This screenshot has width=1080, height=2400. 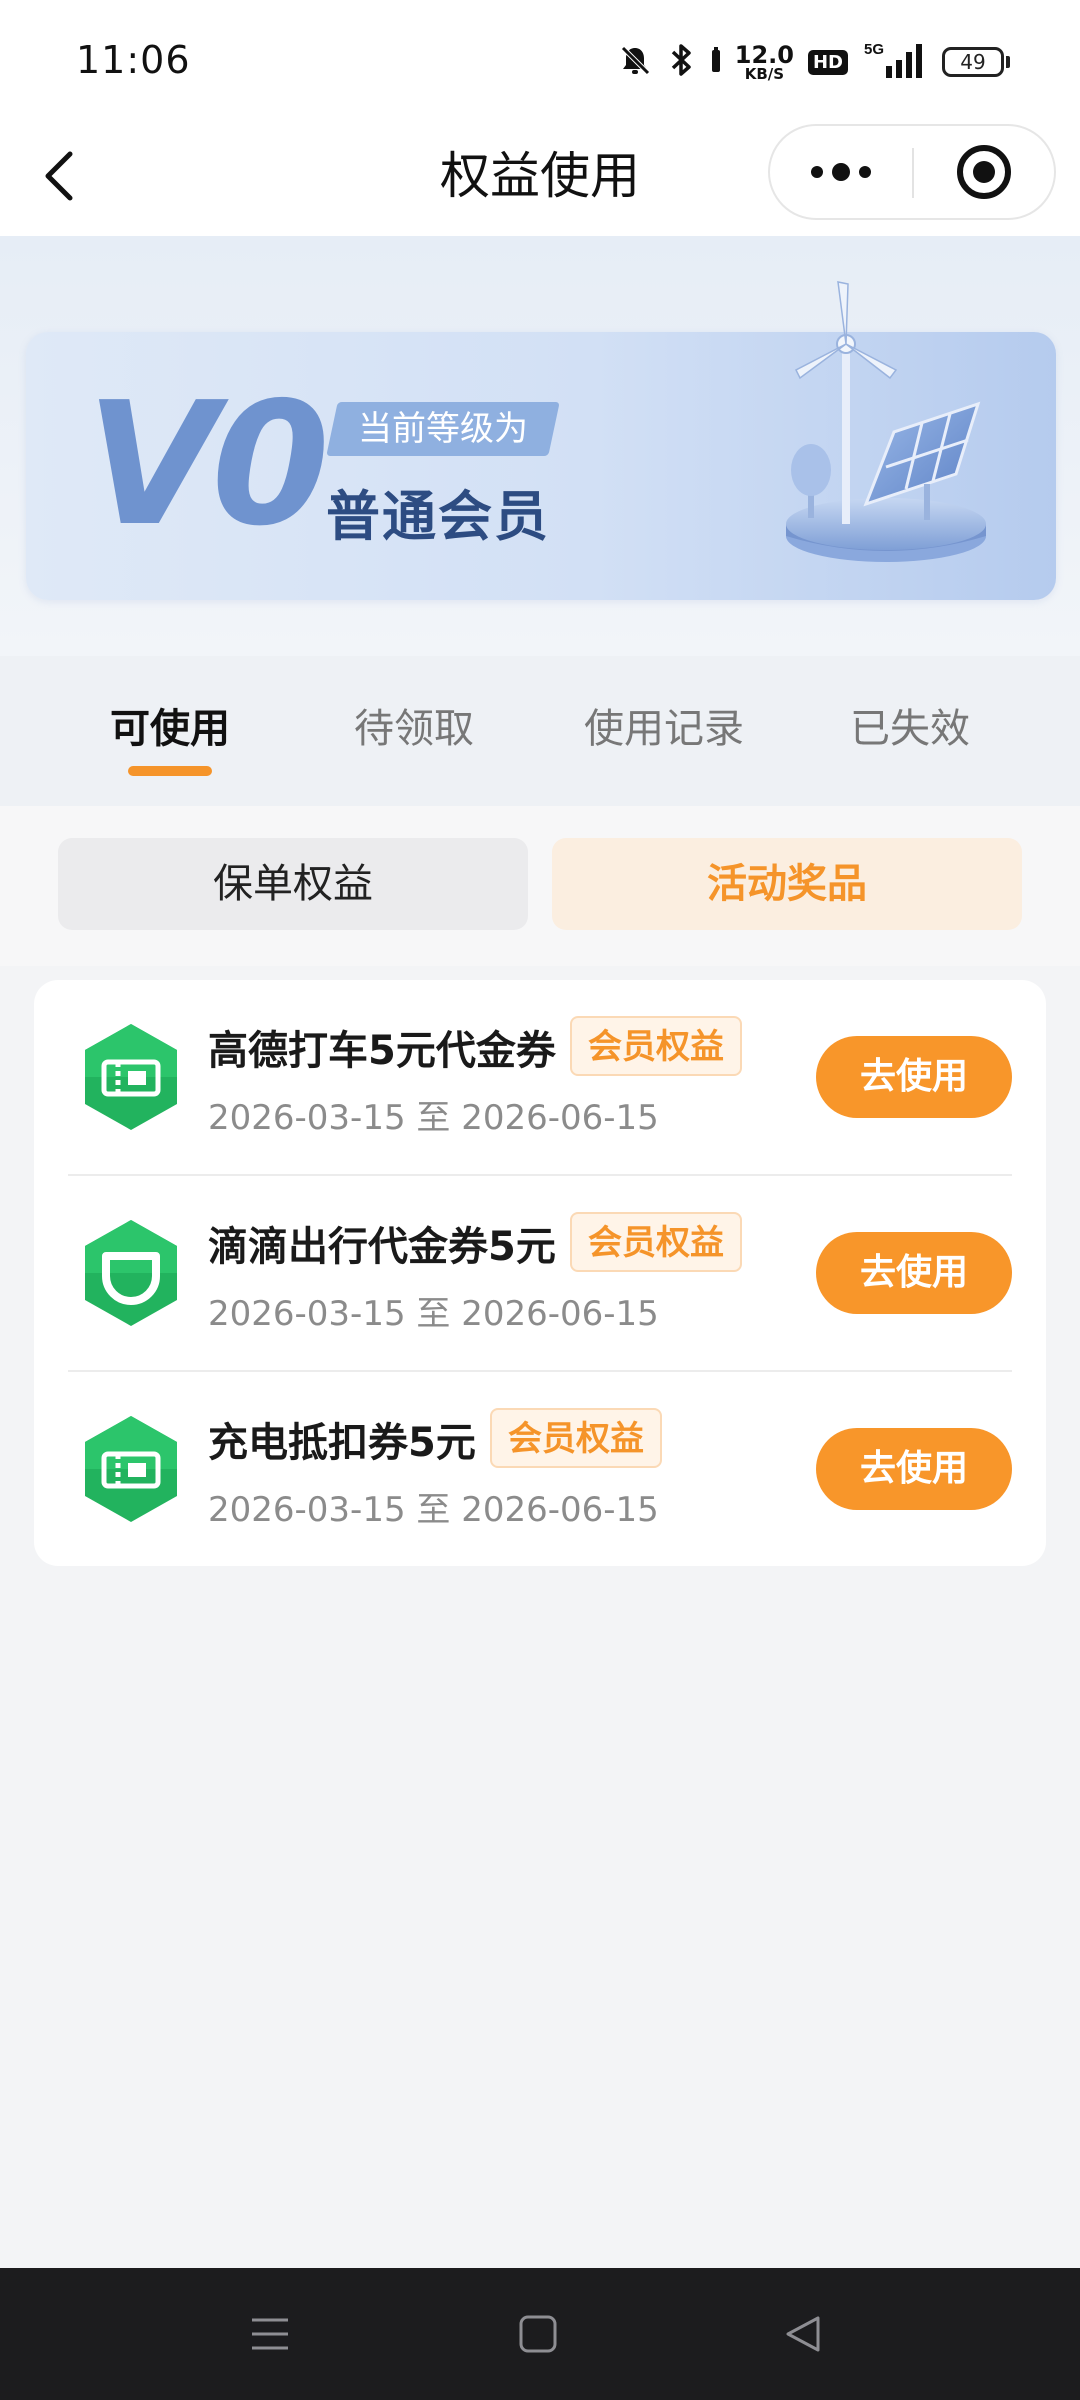 I want to click on tab-usage-record: 使用记录, so click(x=664, y=725).